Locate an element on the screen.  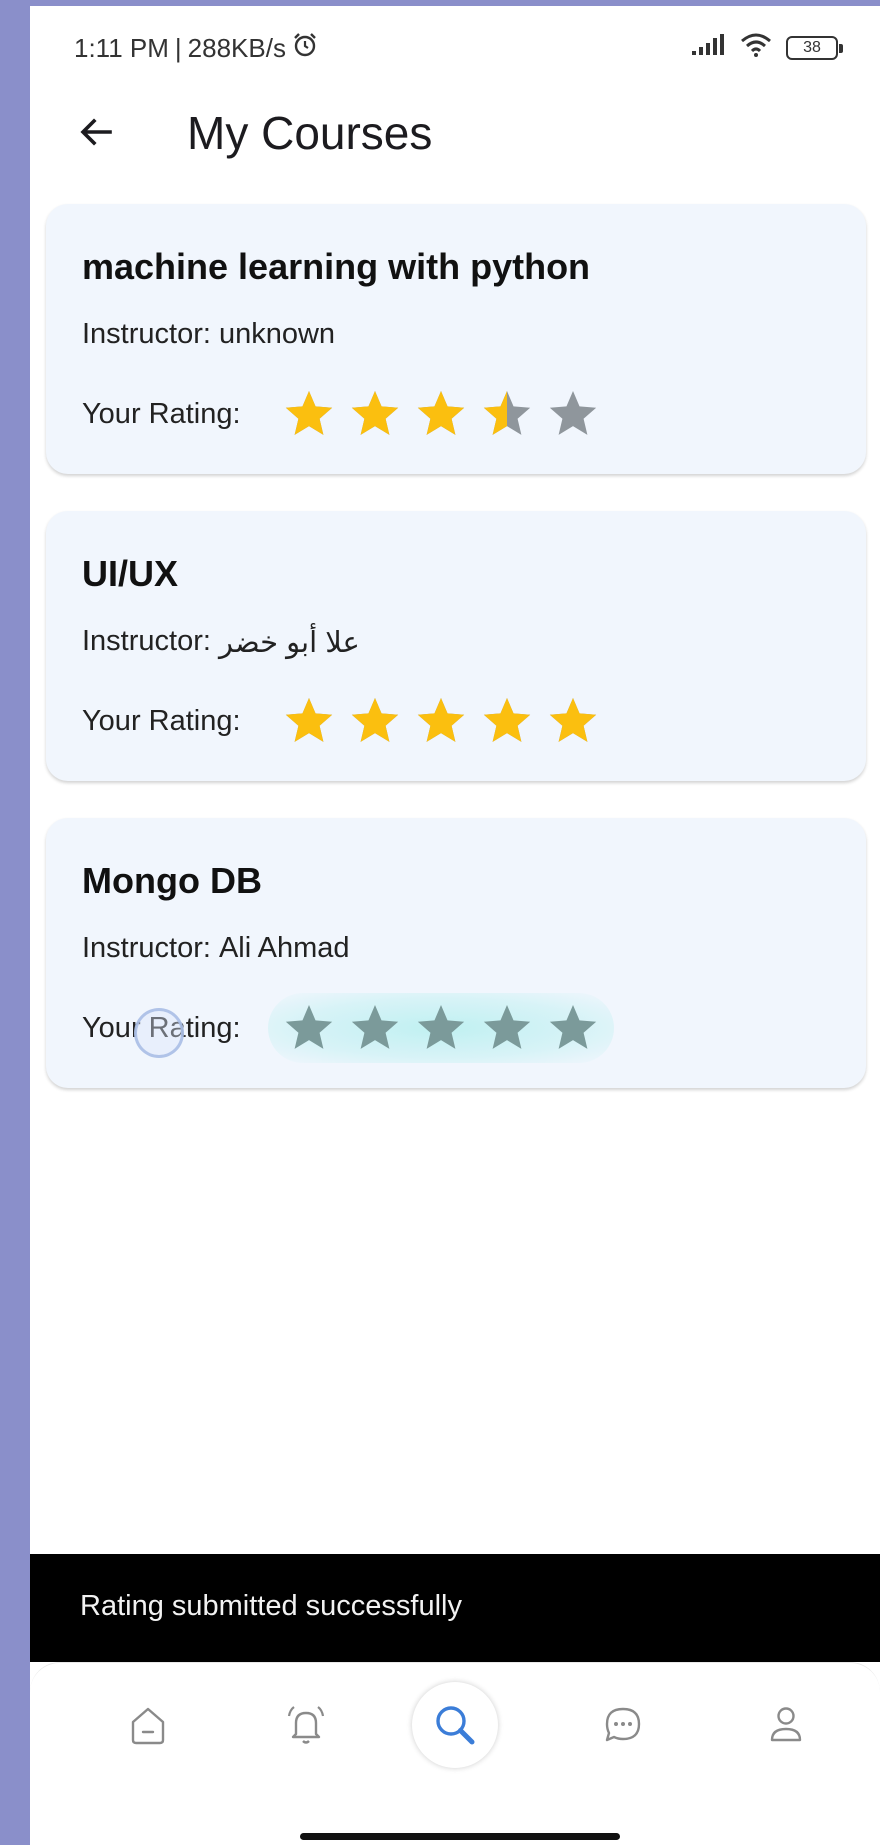
nav-notifications is located at coordinates (306, 1725).